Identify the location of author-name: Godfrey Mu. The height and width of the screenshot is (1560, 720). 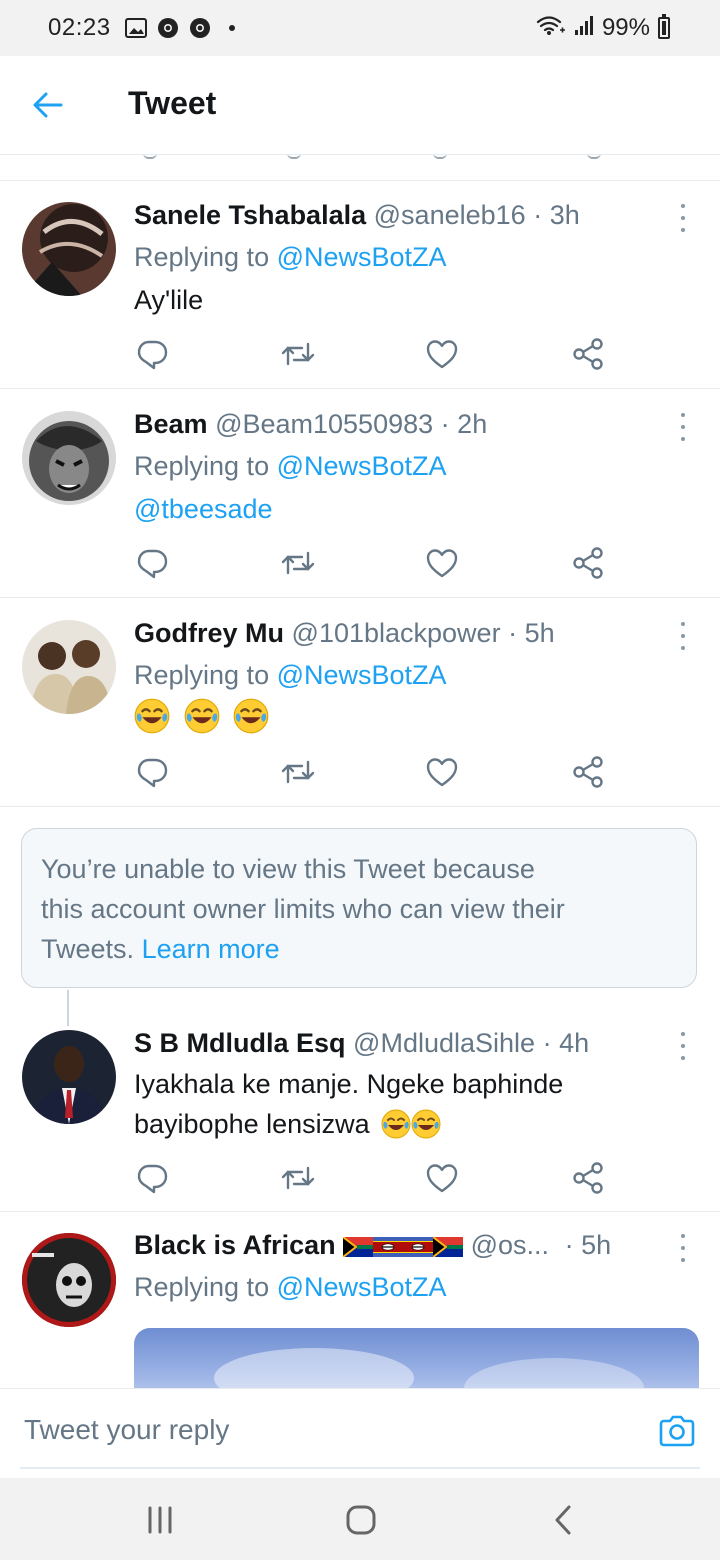
(209, 633).